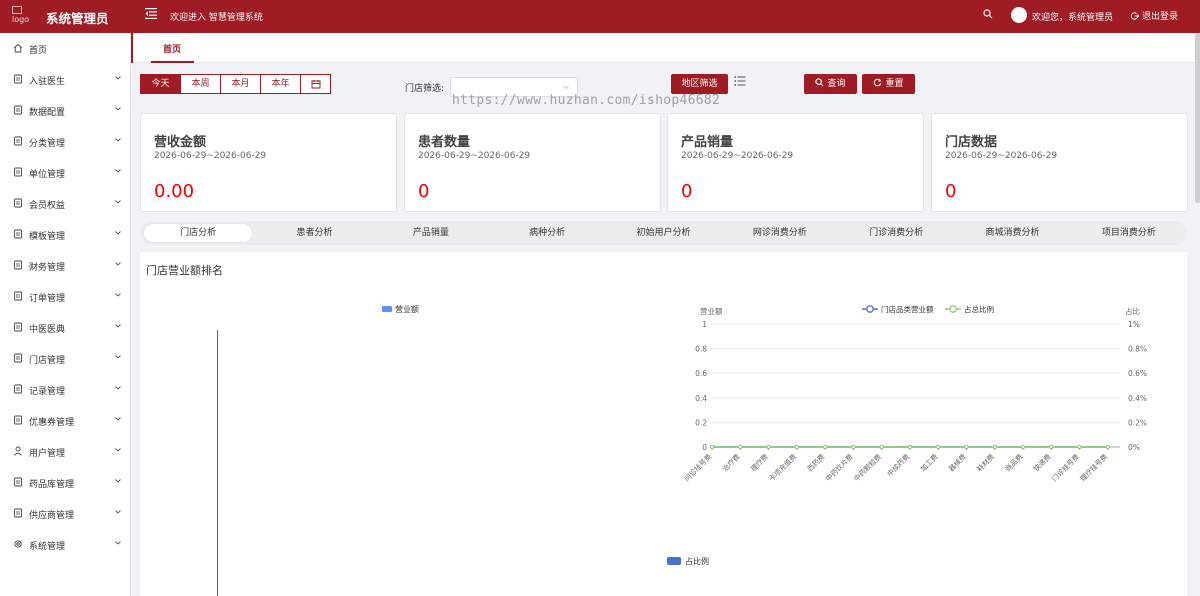 This screenshot has height=596, width=1200. Describe the element at coordinates (1042, 462) in the screenshot. I see `x-tick-label: 快递费` at that location.